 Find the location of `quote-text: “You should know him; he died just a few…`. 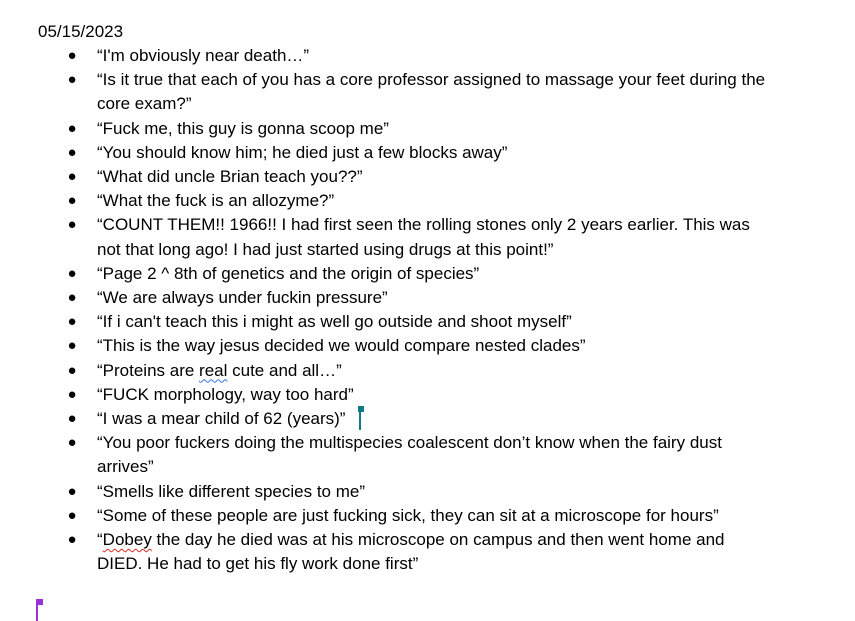

quote-text: “You should know him; he died just a few… is located at coordinates (302, 152).